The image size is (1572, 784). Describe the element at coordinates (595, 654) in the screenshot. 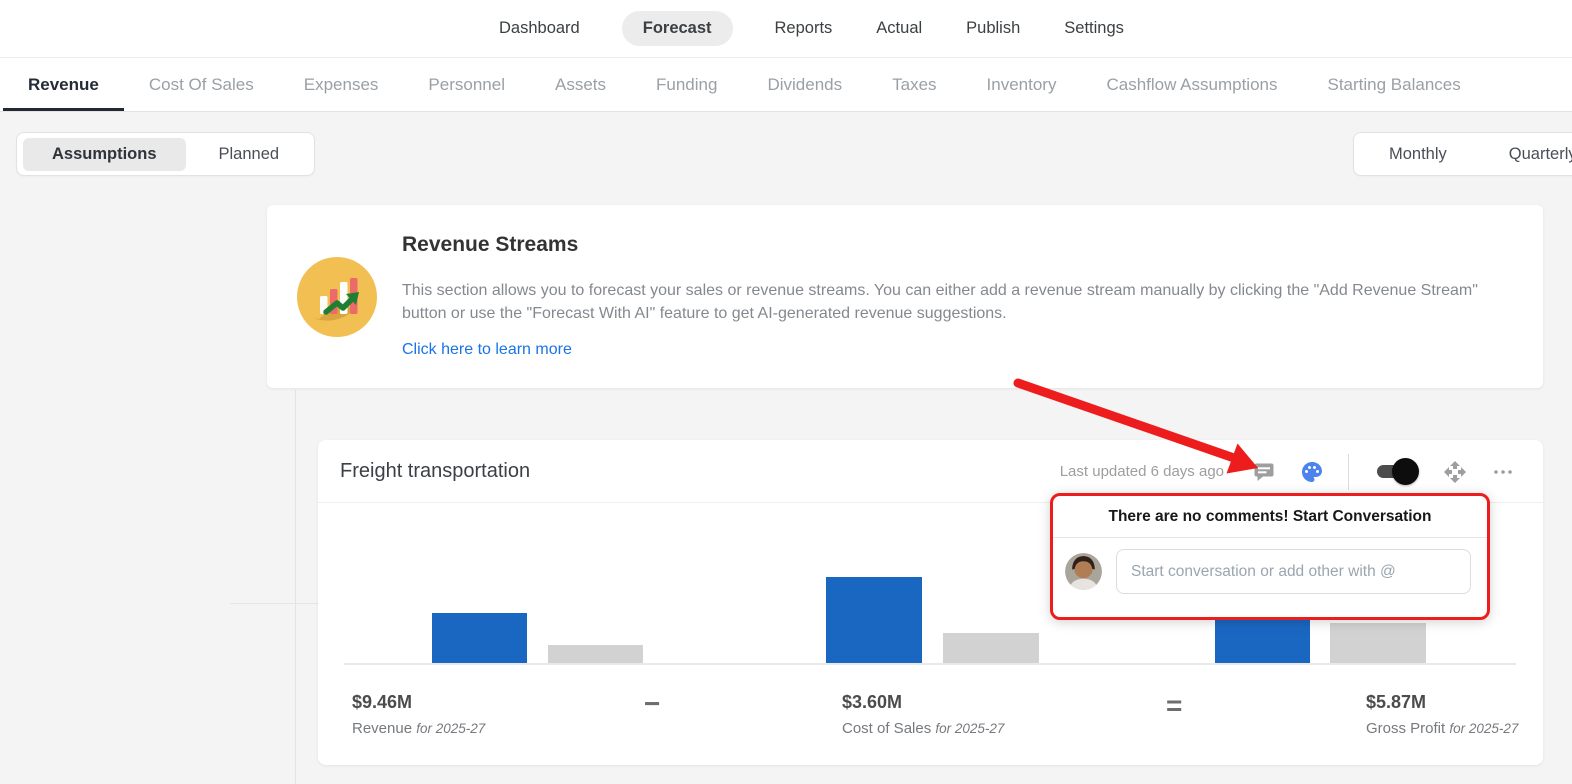

I see `bar-revenue-gray` at that location.